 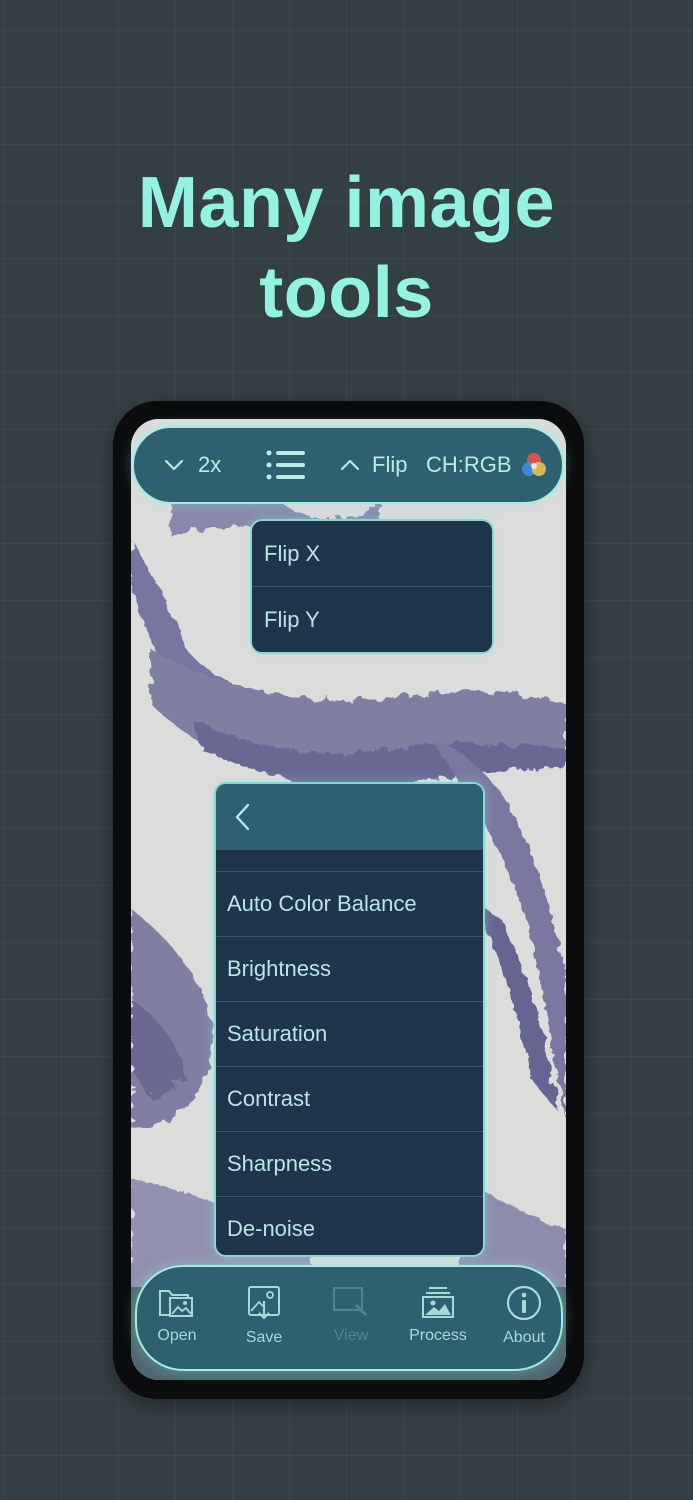 I want to click on headline-line-2: tools, so click(x=346, y=293).